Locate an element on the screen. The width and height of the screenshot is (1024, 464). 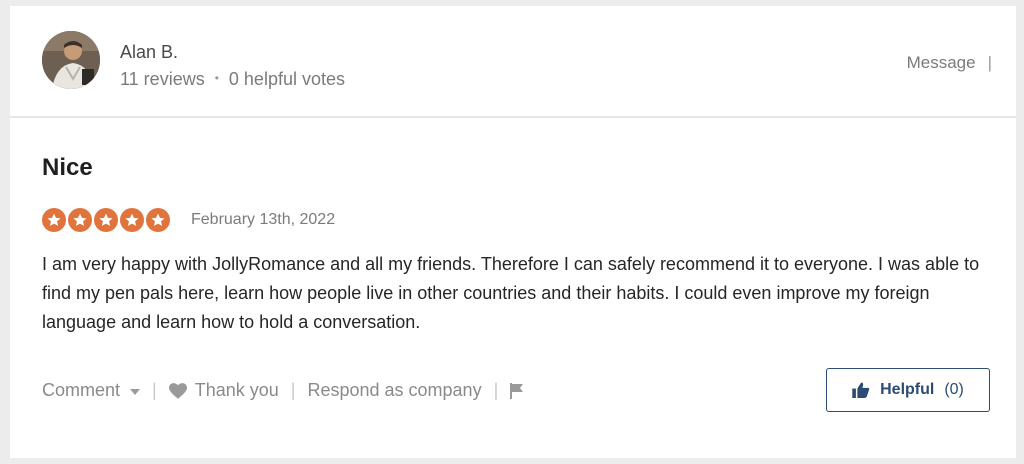
helpful-label: Helpful is located at coordinates (907, 389).